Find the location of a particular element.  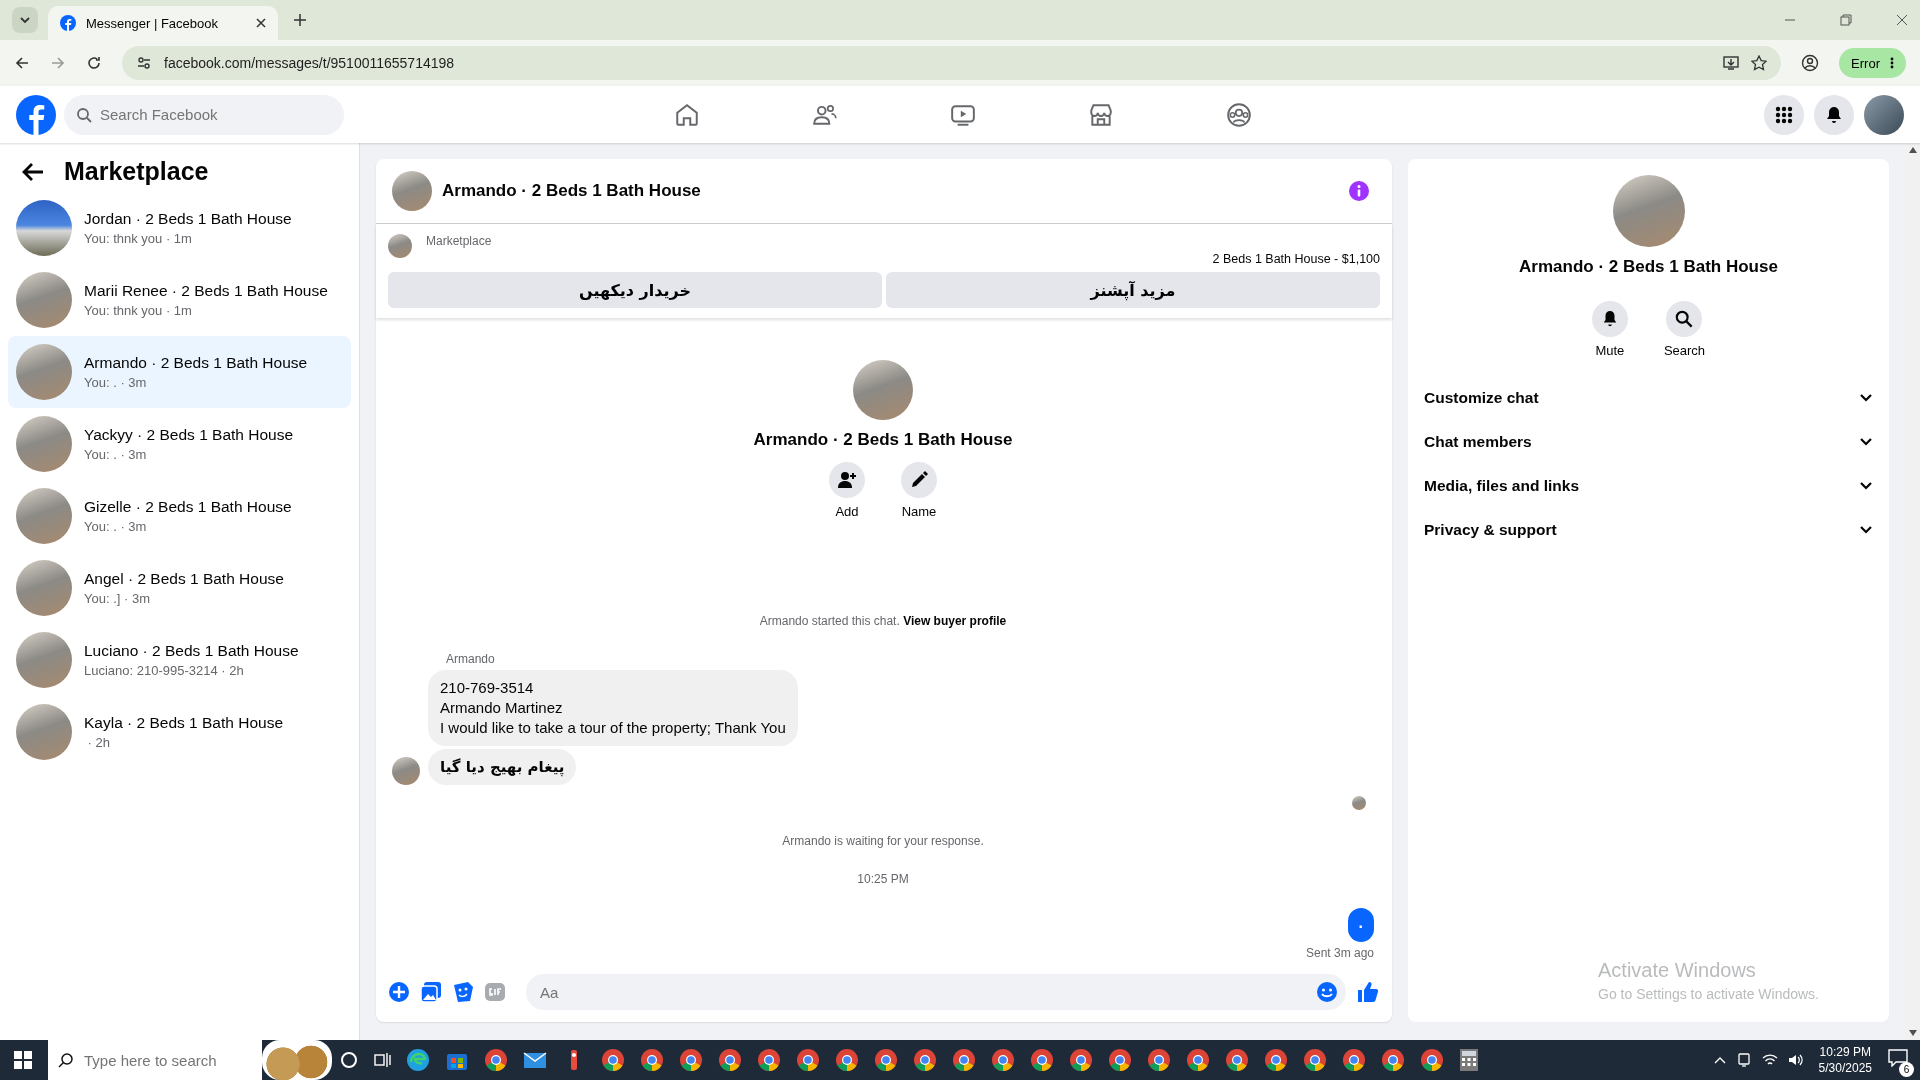

account-avatar is located at coordinates (1884, 114).